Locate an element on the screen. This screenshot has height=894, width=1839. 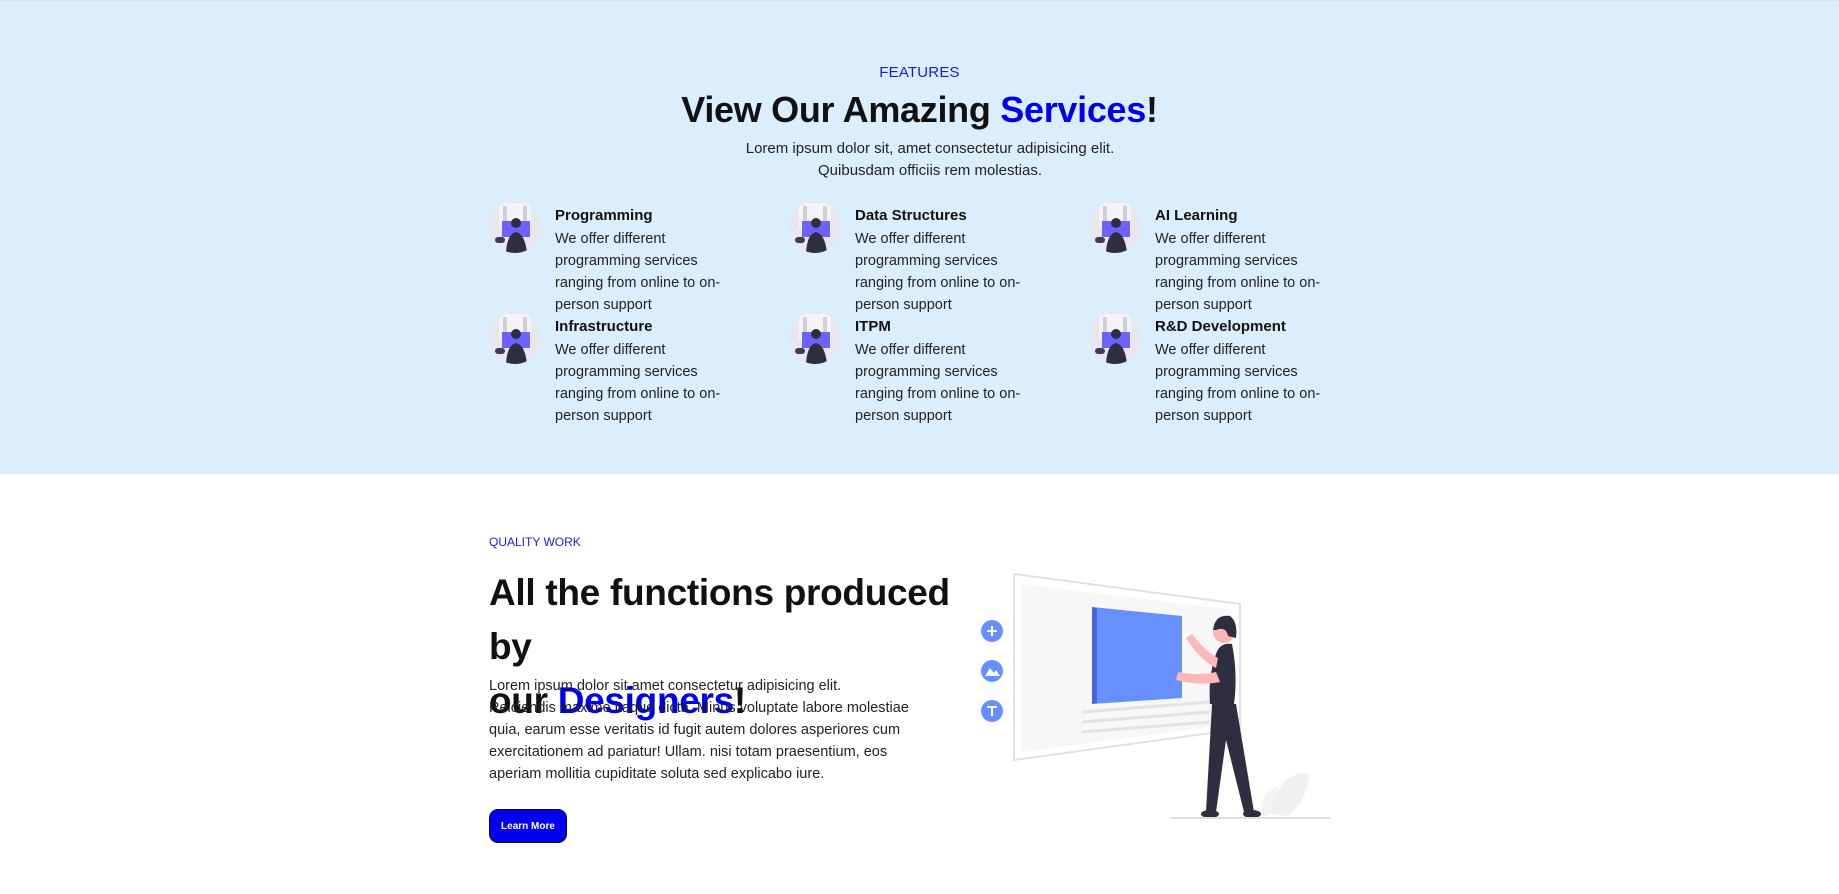
features-title-prefix: View Our Amazing is located at coordinates (841, 109).